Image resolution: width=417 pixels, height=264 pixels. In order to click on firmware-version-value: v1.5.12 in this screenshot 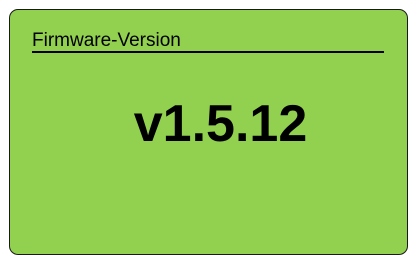, I will do `click(220, 124)`.